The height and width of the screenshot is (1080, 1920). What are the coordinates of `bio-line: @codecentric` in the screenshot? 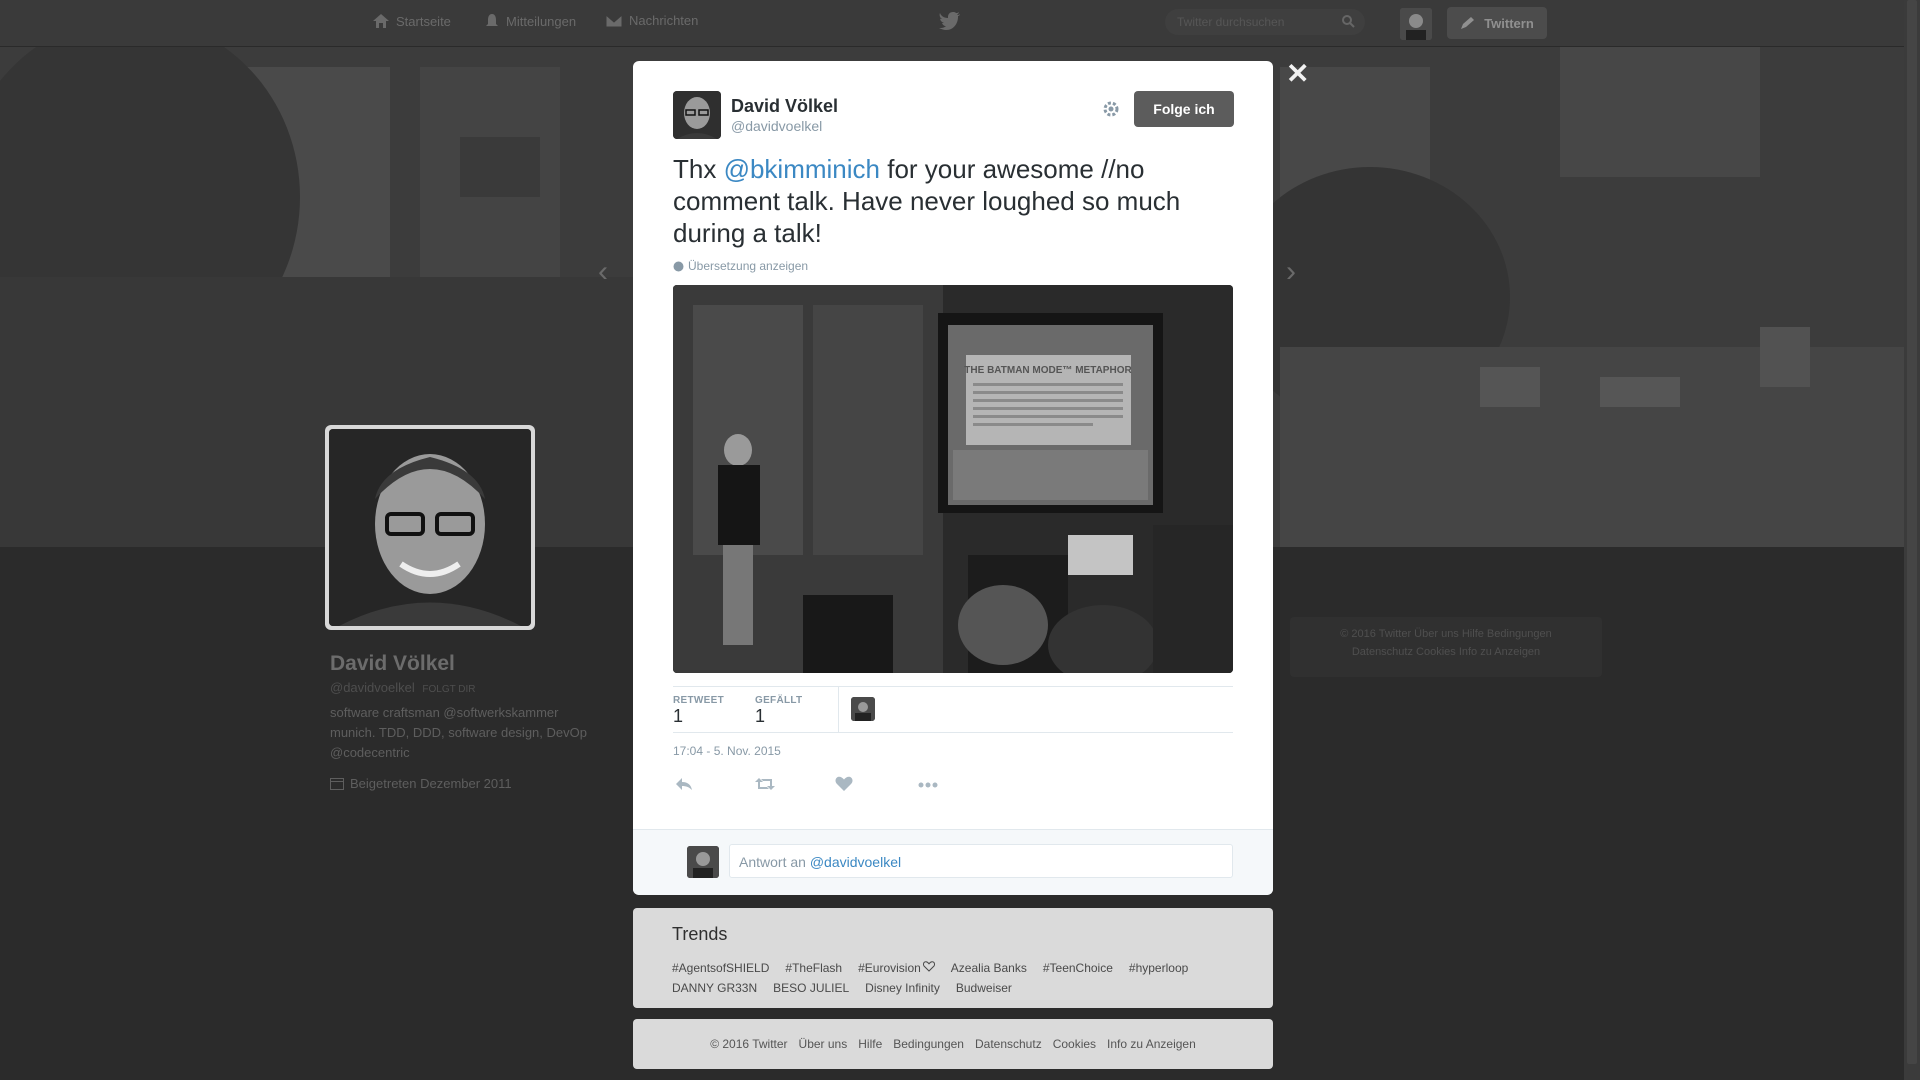 It's located at (370, 752).